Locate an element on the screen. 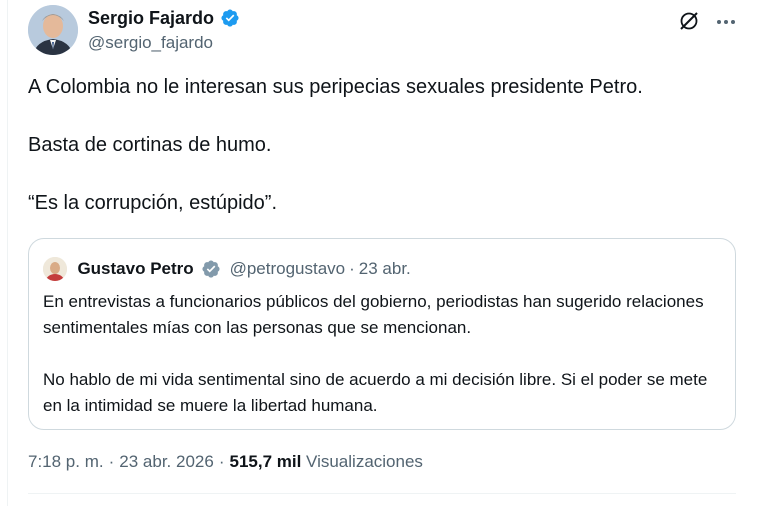 The height and width of the screenshot is (506, 758). quoted-handle-text: @petrogustavo is located at coordinates (287, 268).